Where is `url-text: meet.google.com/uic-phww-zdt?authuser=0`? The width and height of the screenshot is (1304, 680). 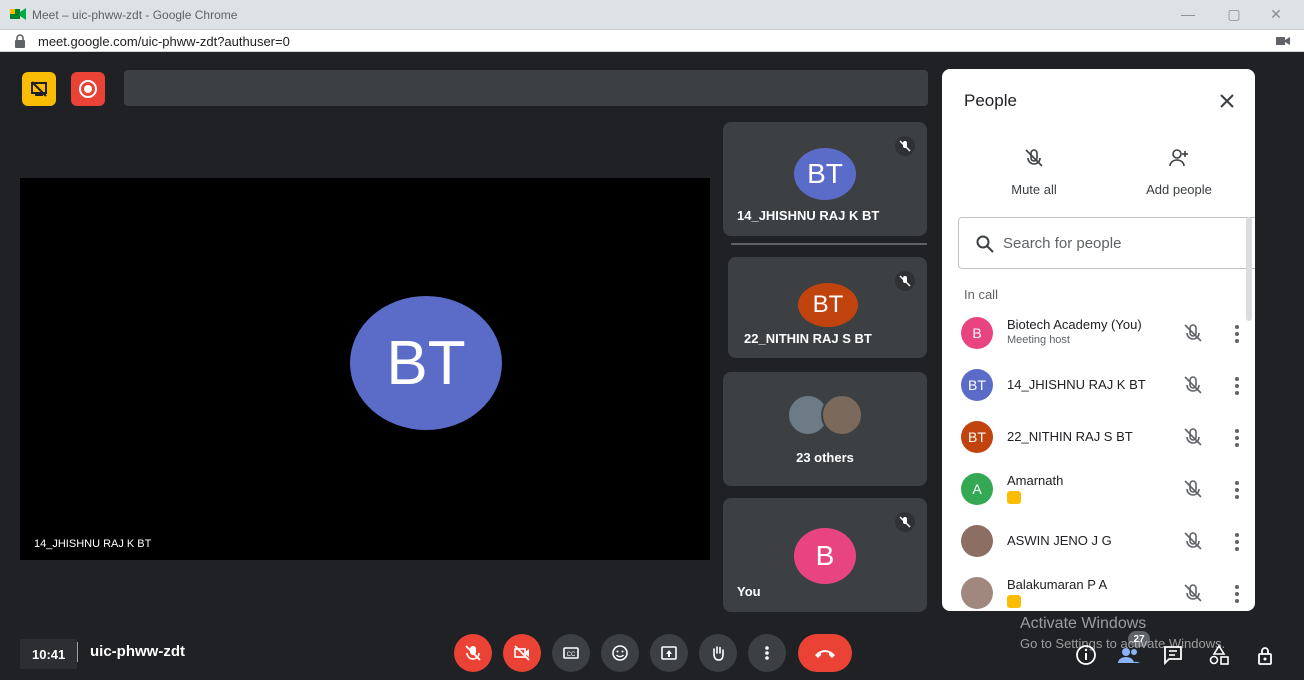 url-text: meet.google.com/uic-phww-zdt?authuser=0 is located at coordinates (164, 41).